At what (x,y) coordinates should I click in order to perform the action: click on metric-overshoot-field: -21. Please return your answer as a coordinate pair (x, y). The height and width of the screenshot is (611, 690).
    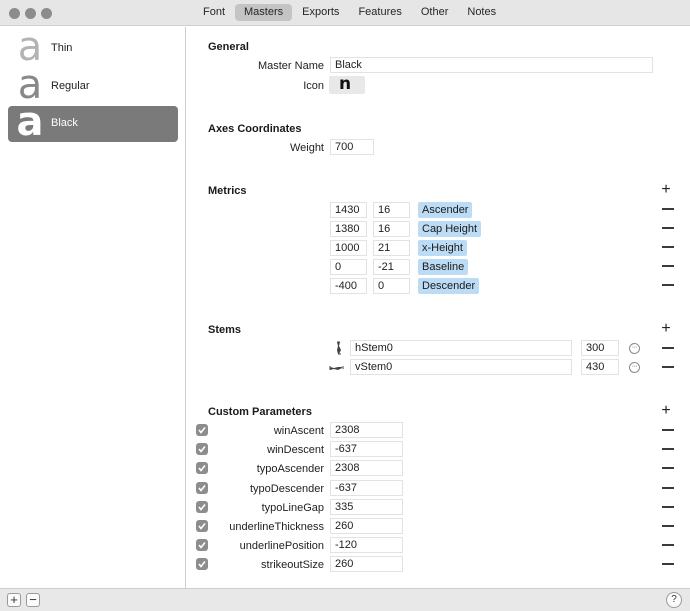
    Looking at the image, I should click on (391, 267).